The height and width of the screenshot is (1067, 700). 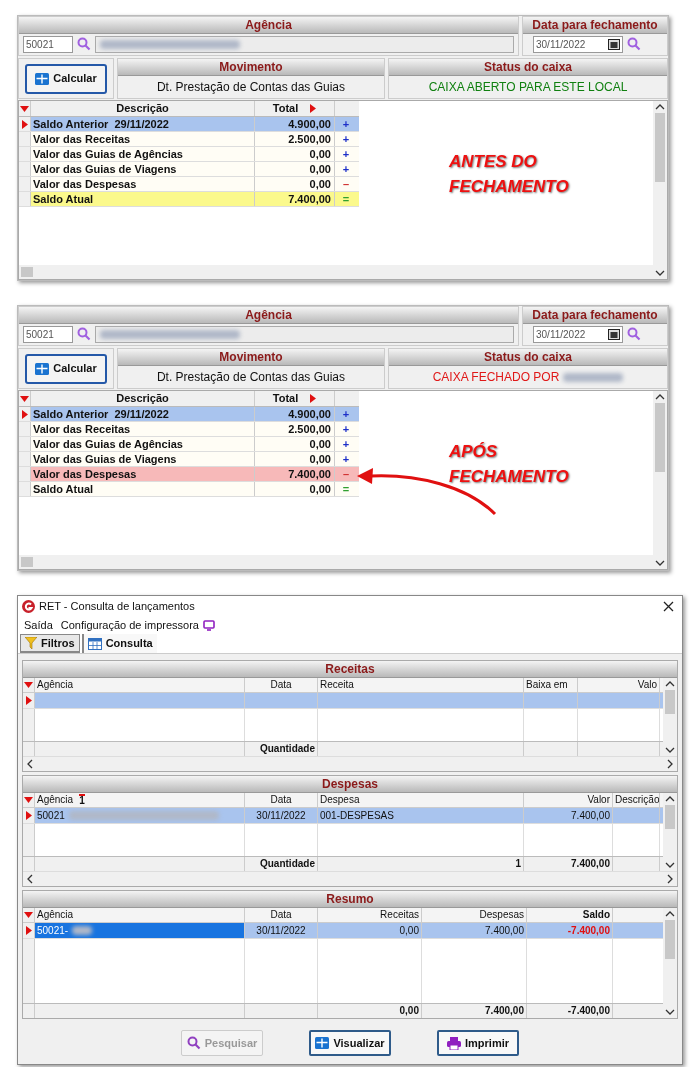 What do you see at coordinates (137, 625) in the screenshot?
I see `menu-item: Configuração de impressora` at bounding box center [137, 625].